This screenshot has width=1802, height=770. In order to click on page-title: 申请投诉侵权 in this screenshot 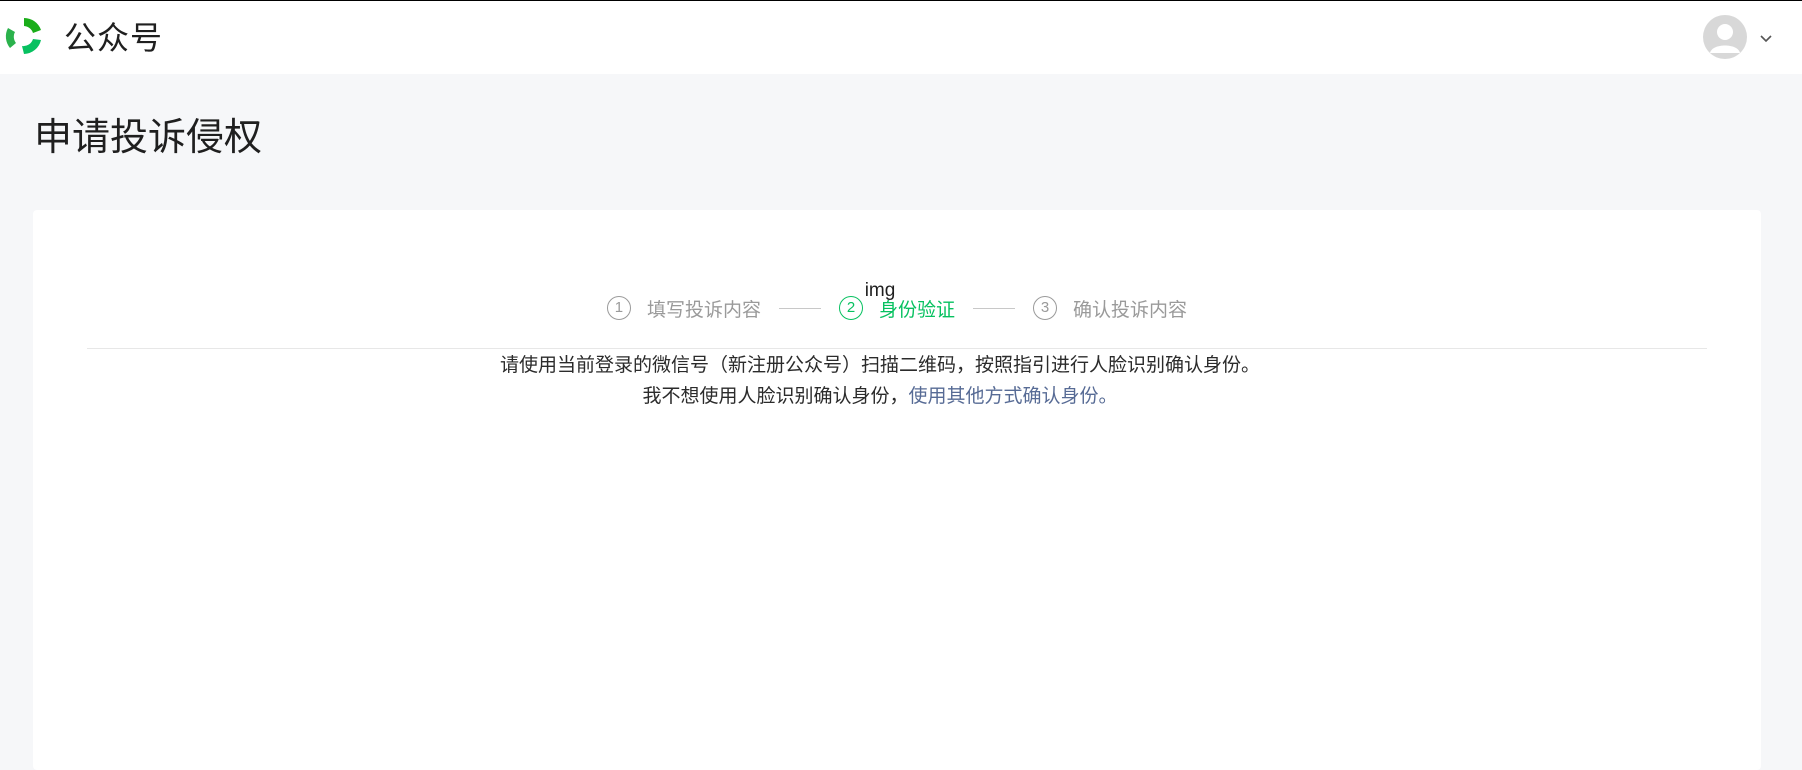, I will do `click(148, 138)`.